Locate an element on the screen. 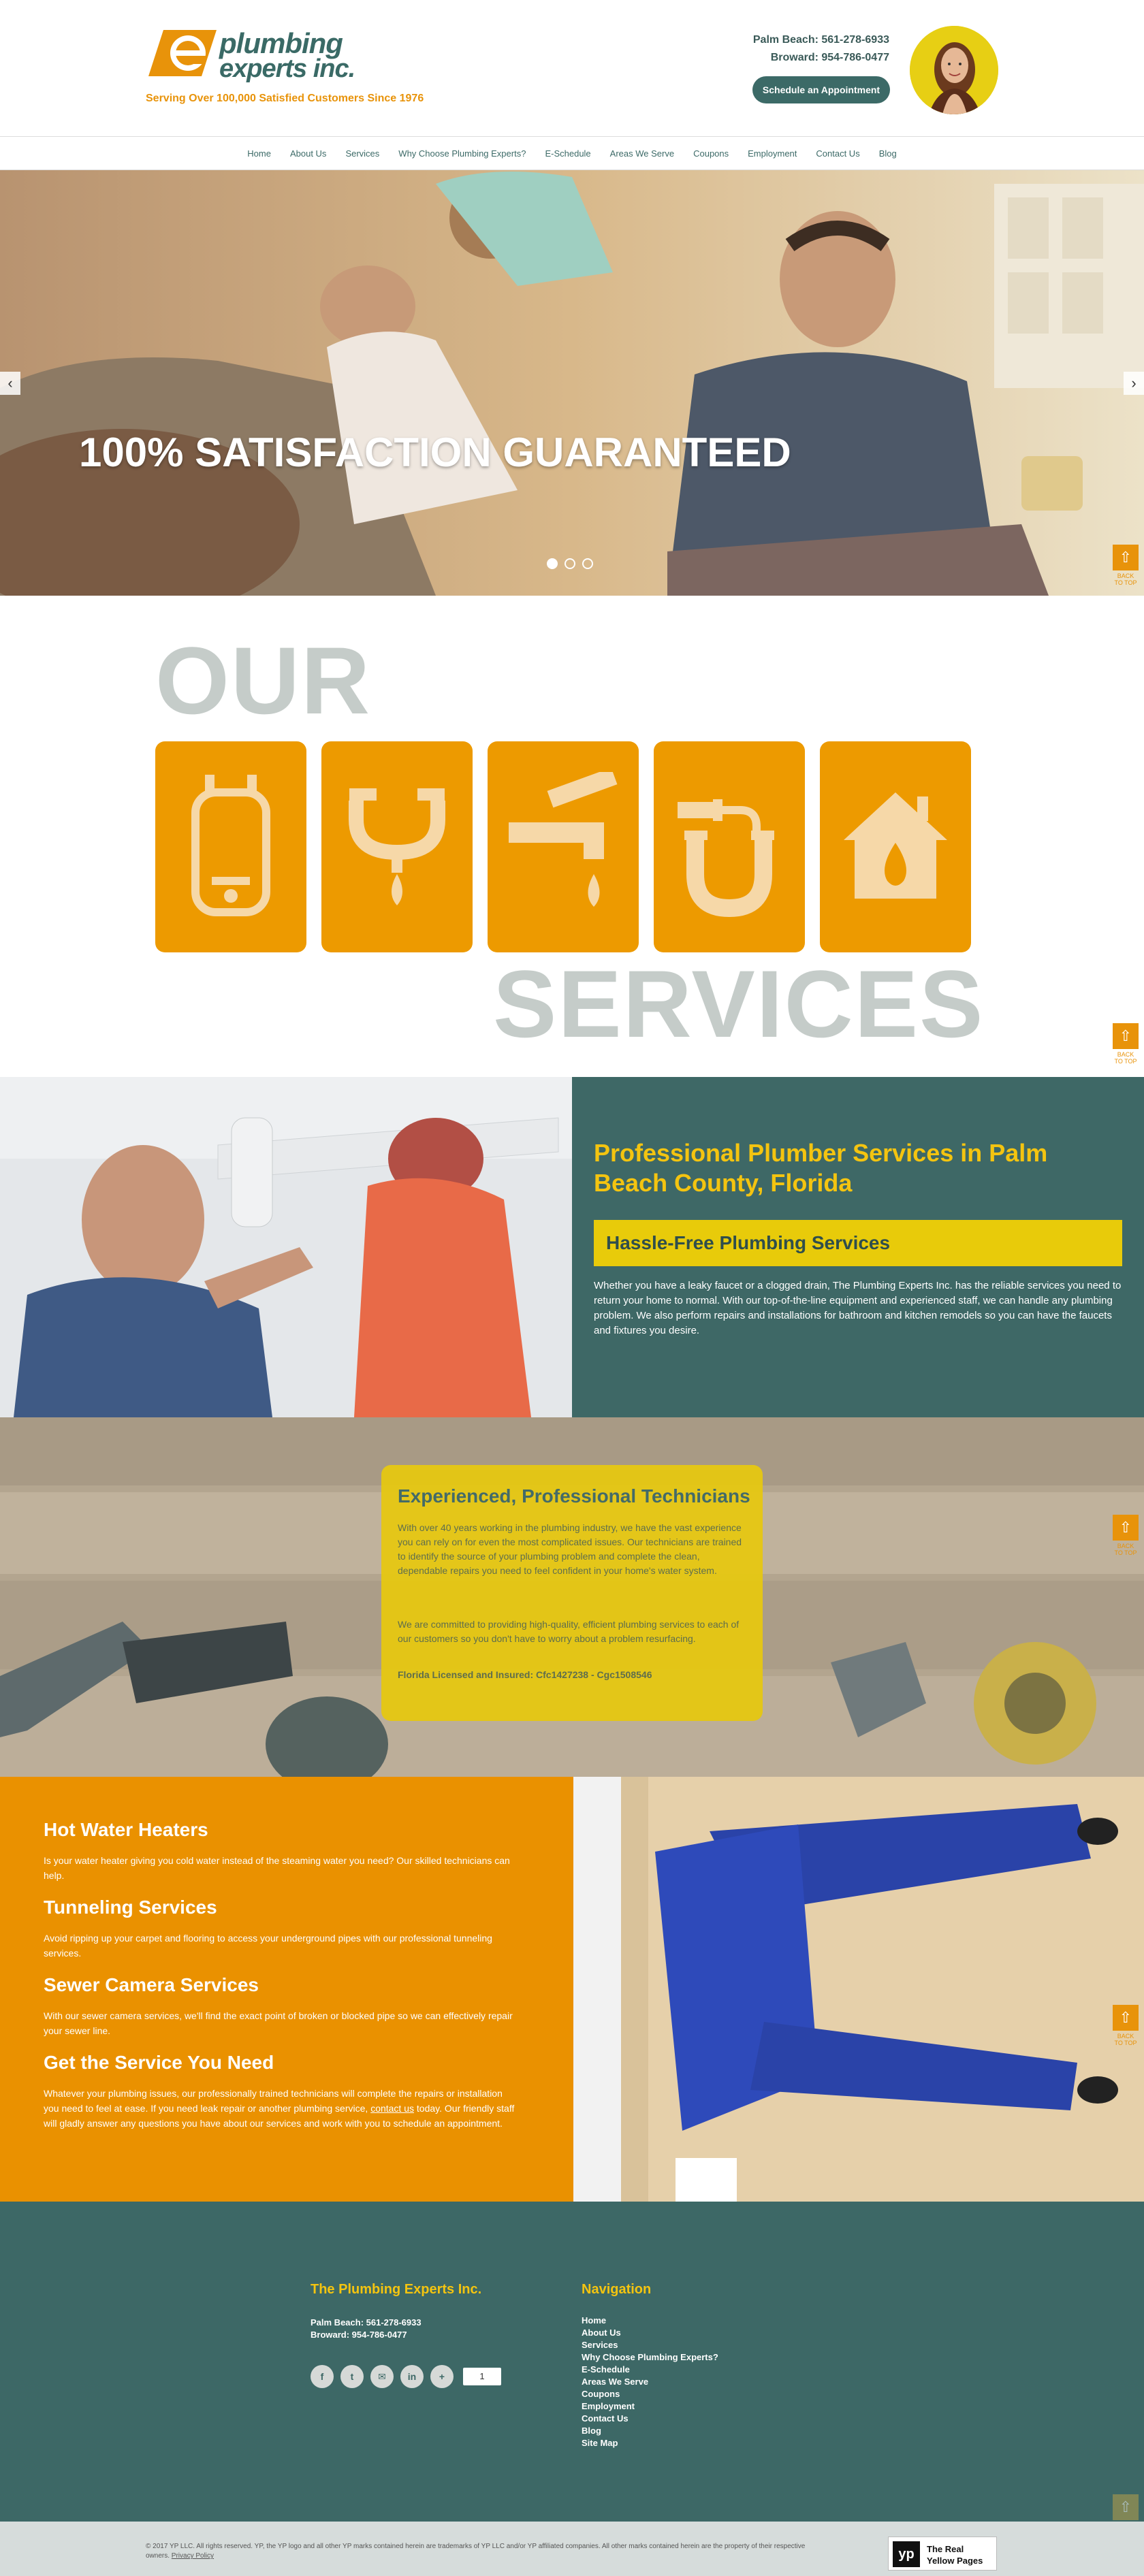 This screenshot has height=2576, width=1144. nav-employment: Employment is located at coordinates (772, 153).